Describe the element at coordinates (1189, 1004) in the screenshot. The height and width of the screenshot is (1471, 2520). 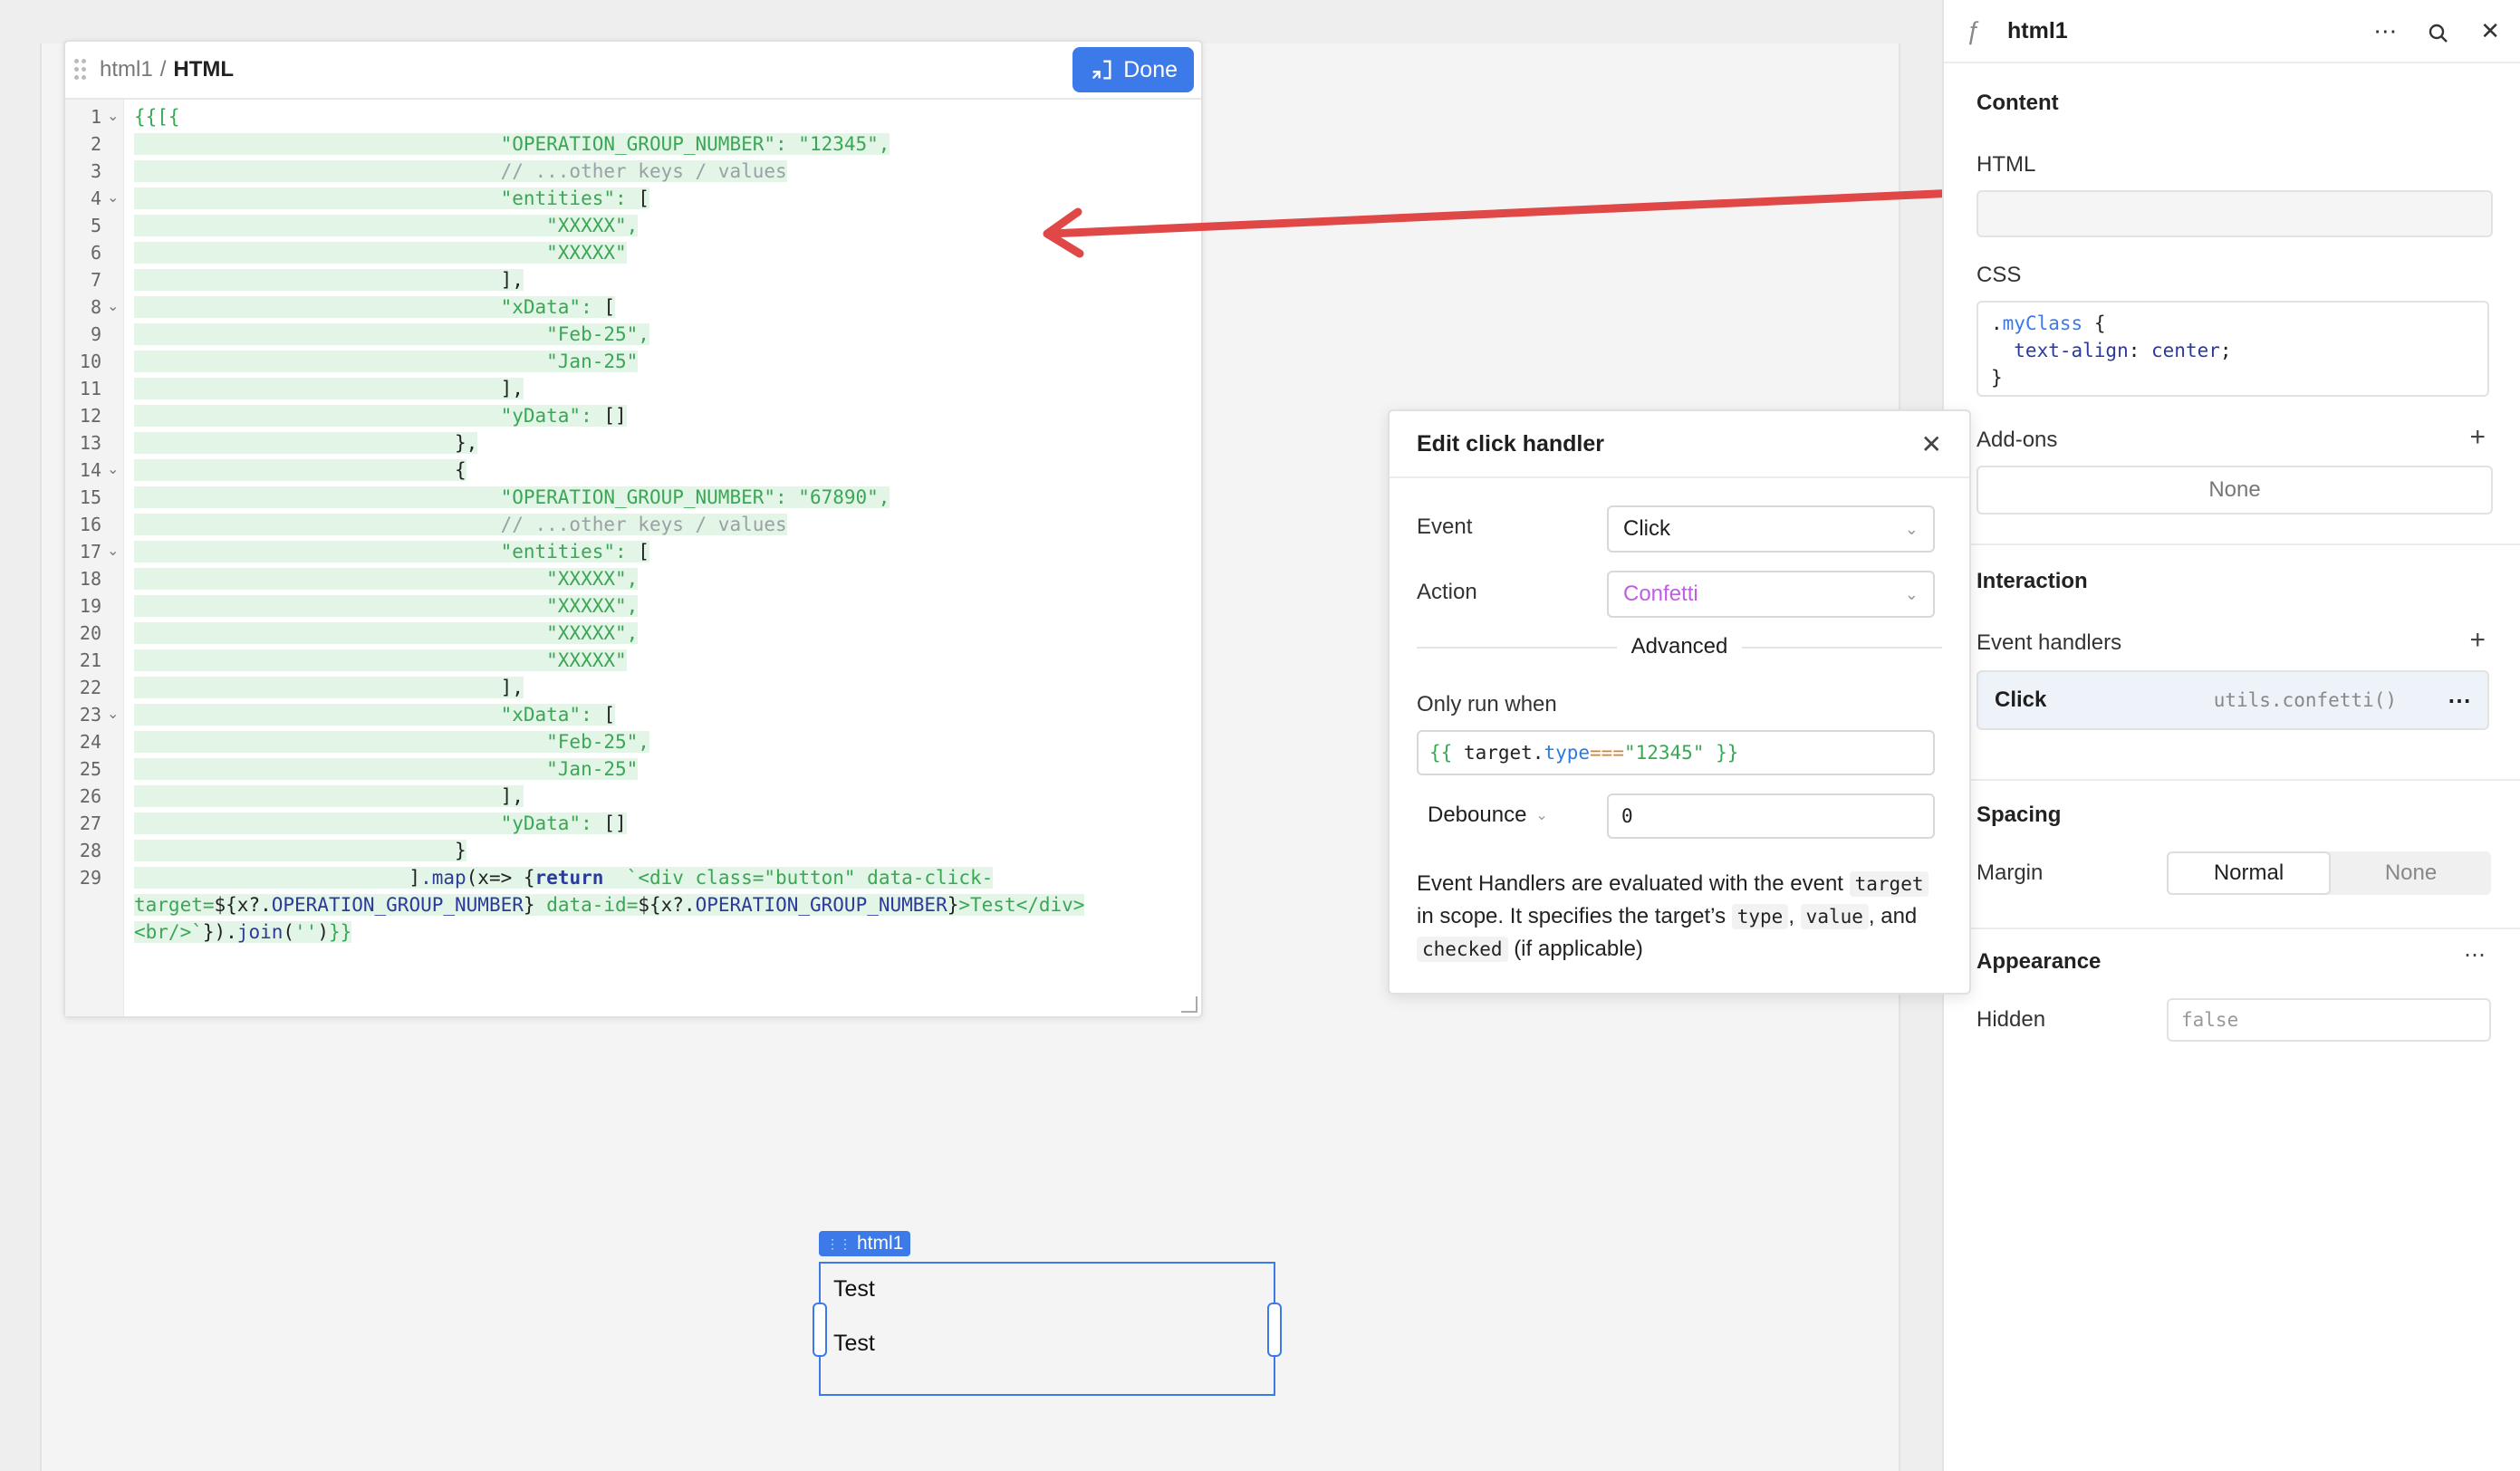
I see `resize-handle` at that location.